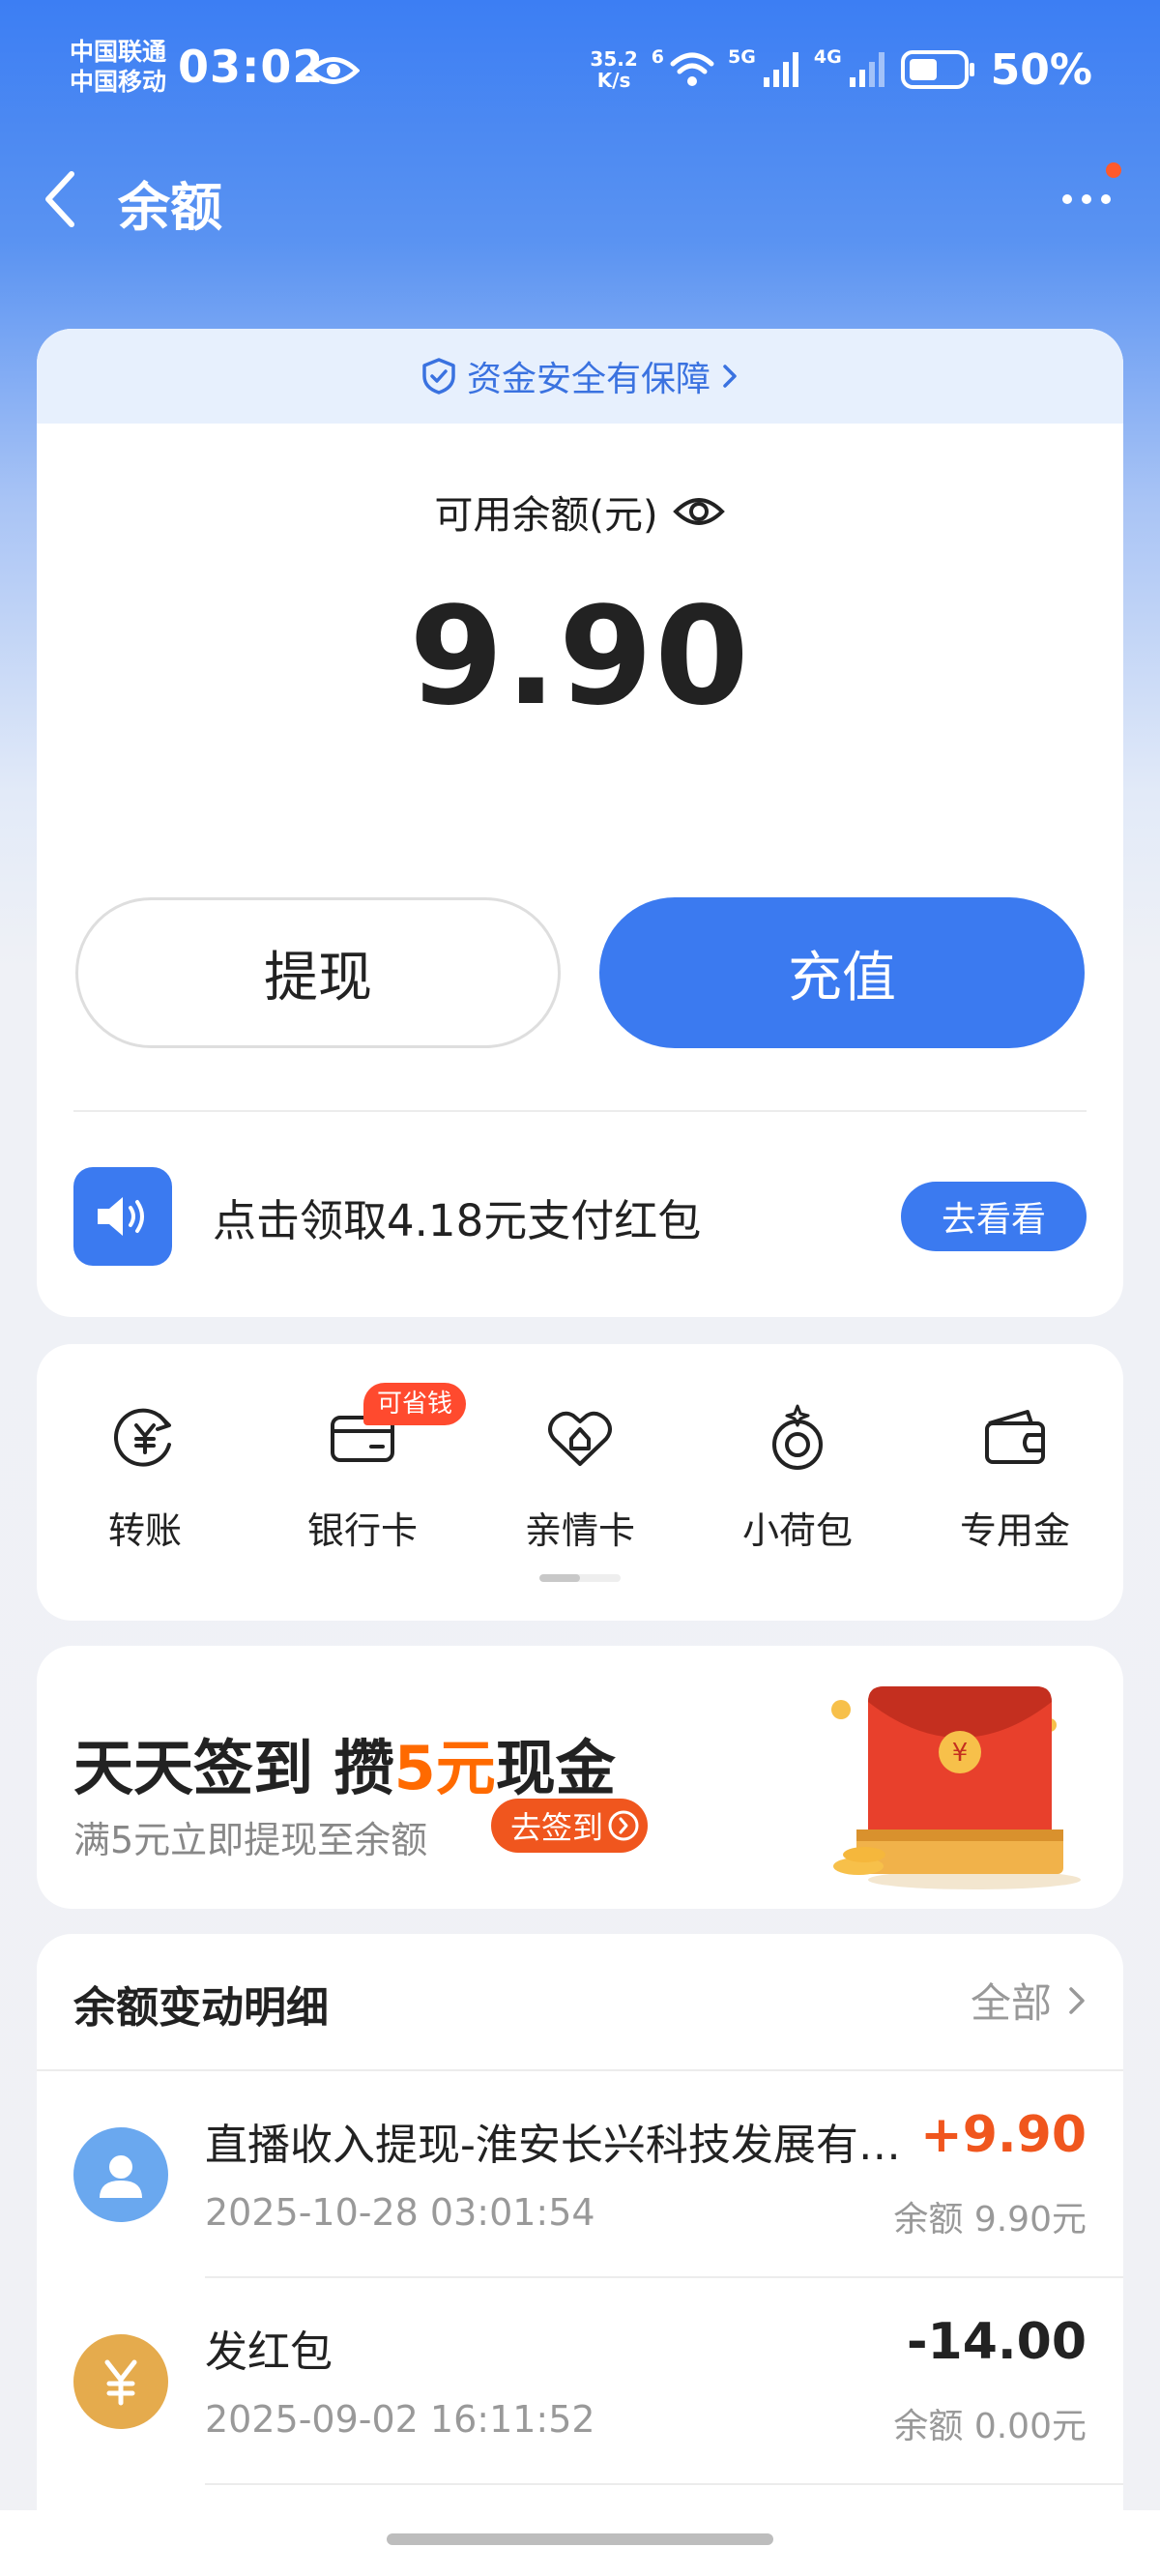  What do you see at coordinates (252, 67) in the screenshot?
I see `status-time: 03:02` at bounding box center [252, 67].